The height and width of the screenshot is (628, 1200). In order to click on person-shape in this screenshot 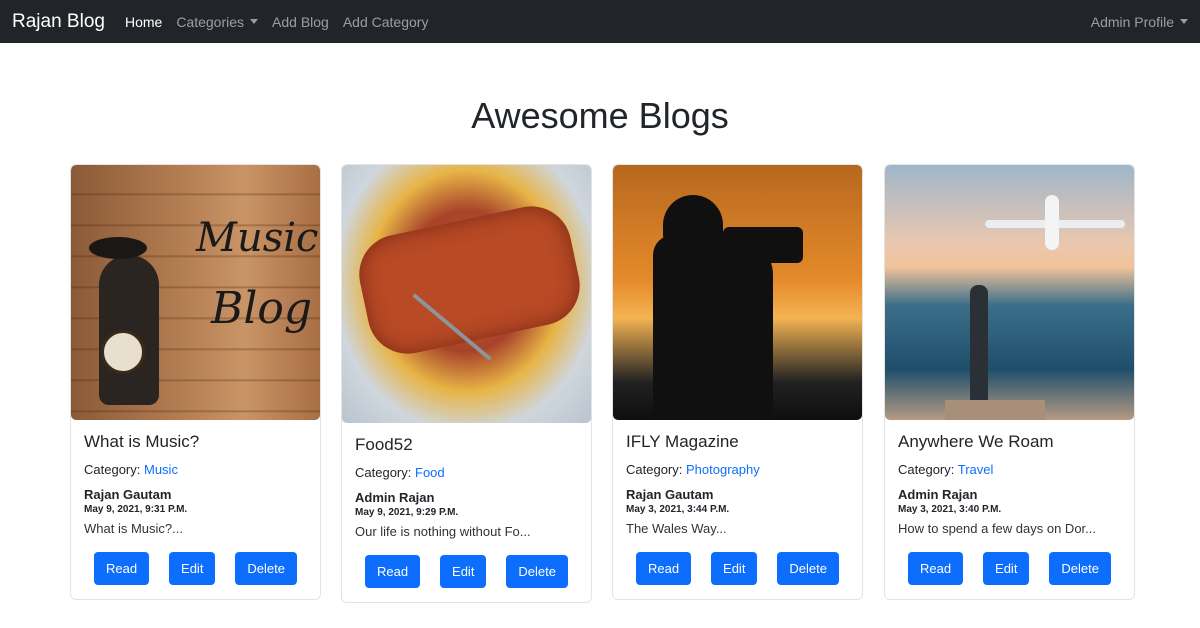, I will do `click(979, 350)`.